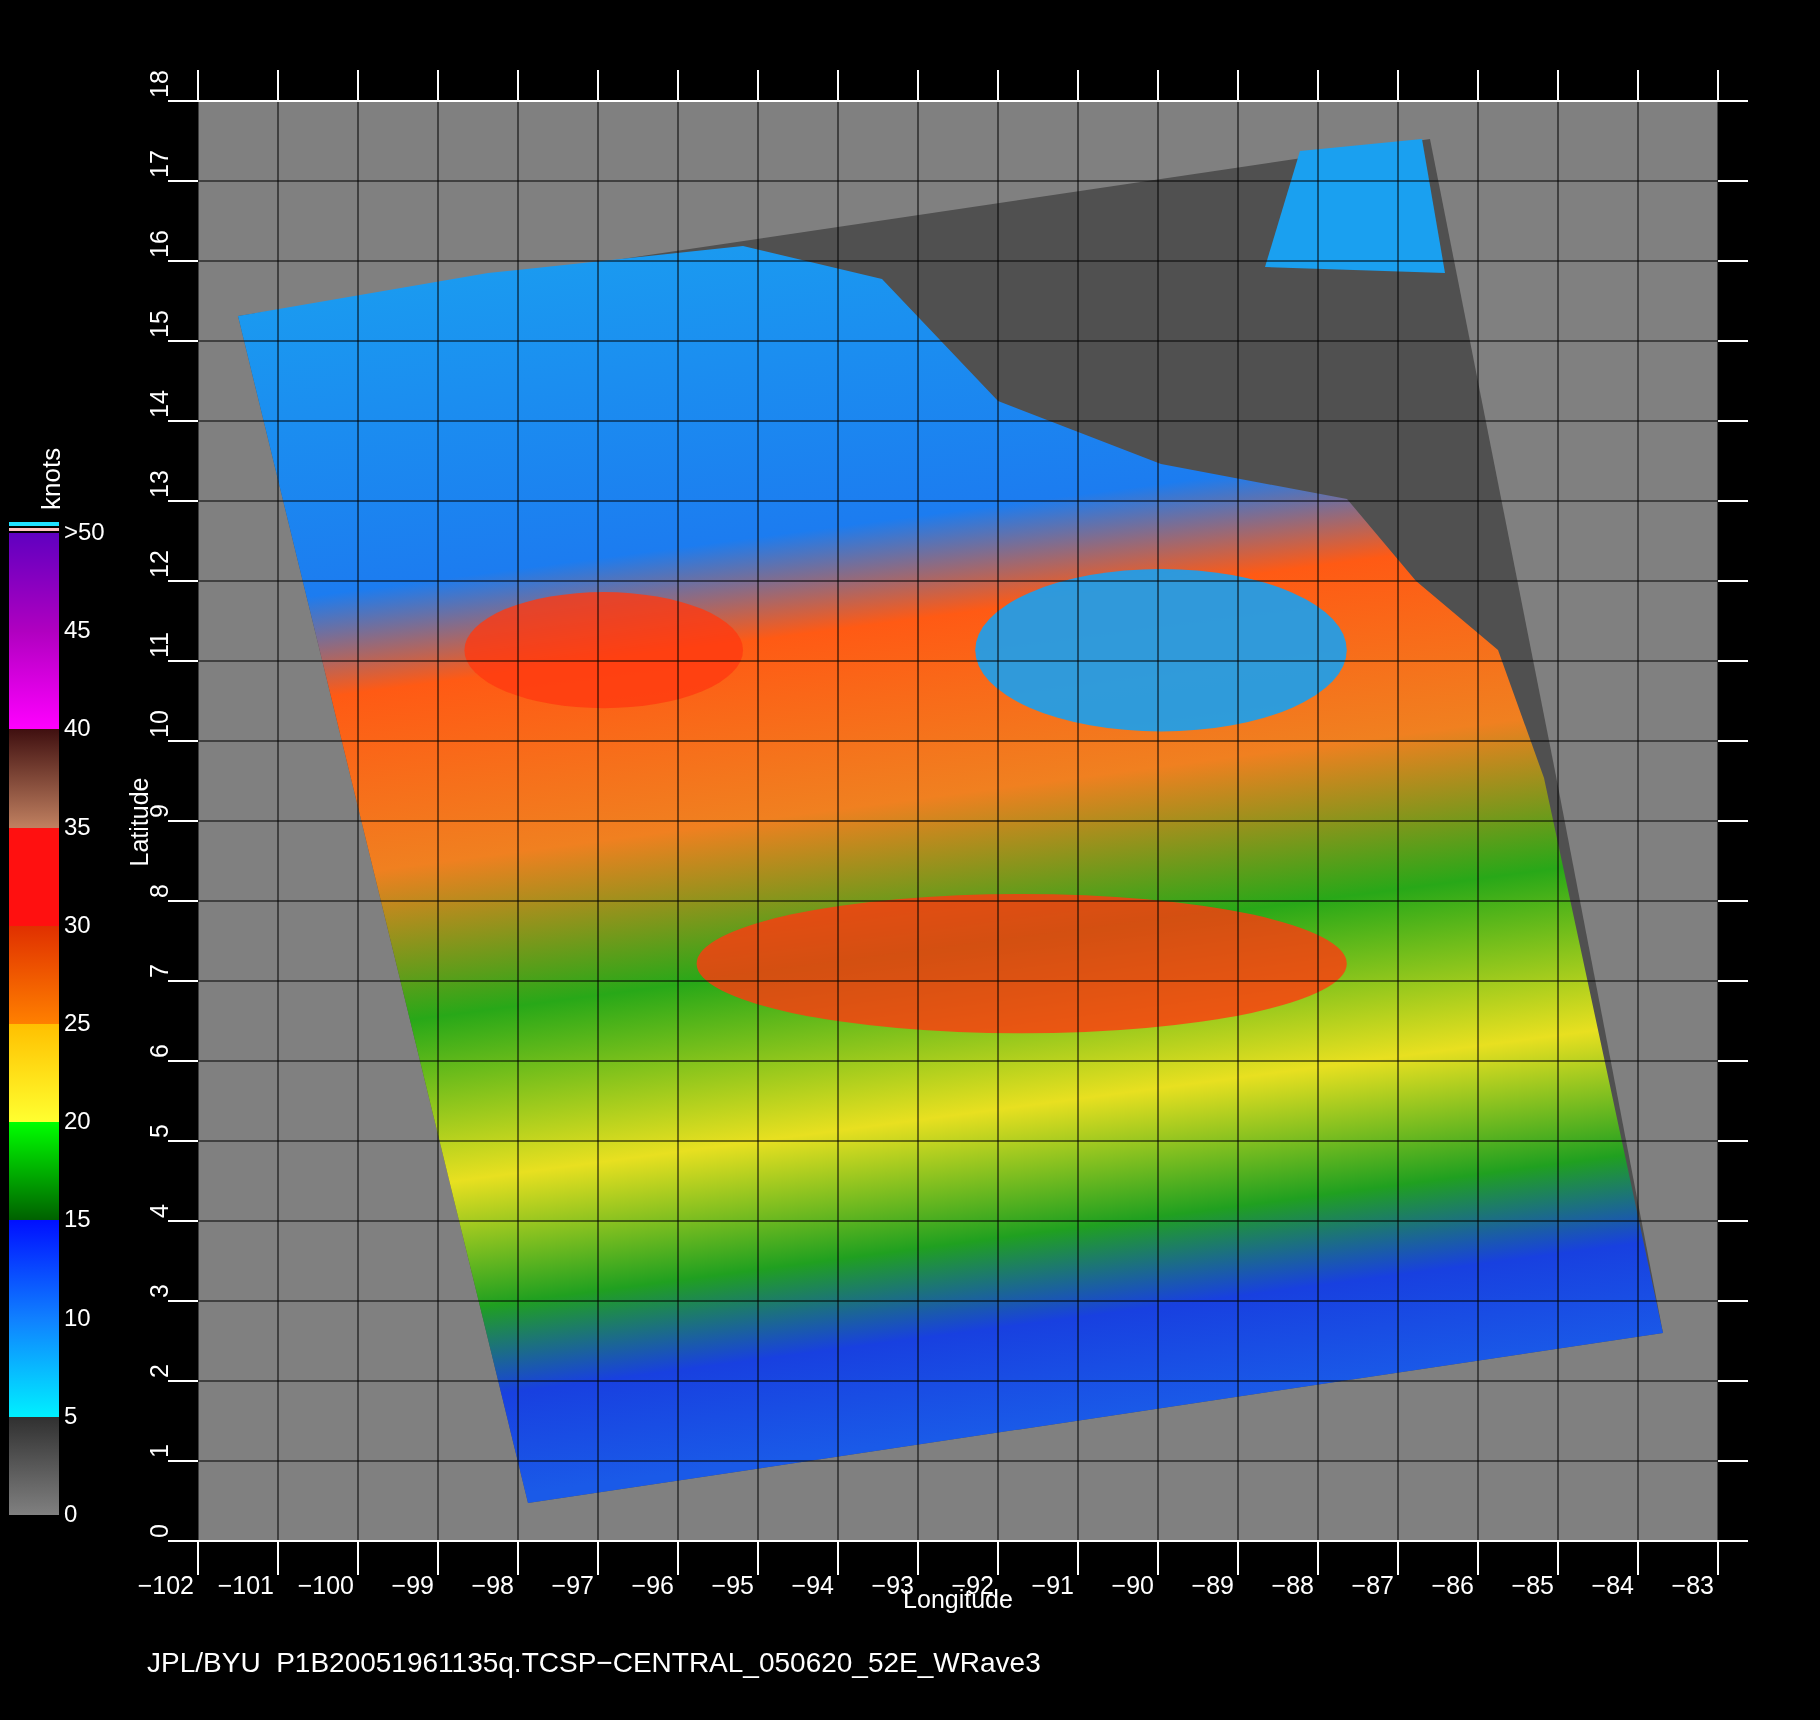 This screenshot has width=1820, height=1720. What do you see at coordinates (812, 1585) in the screenshot?
I see `x-tick-label: −94` at bounding box center [812, 1585].